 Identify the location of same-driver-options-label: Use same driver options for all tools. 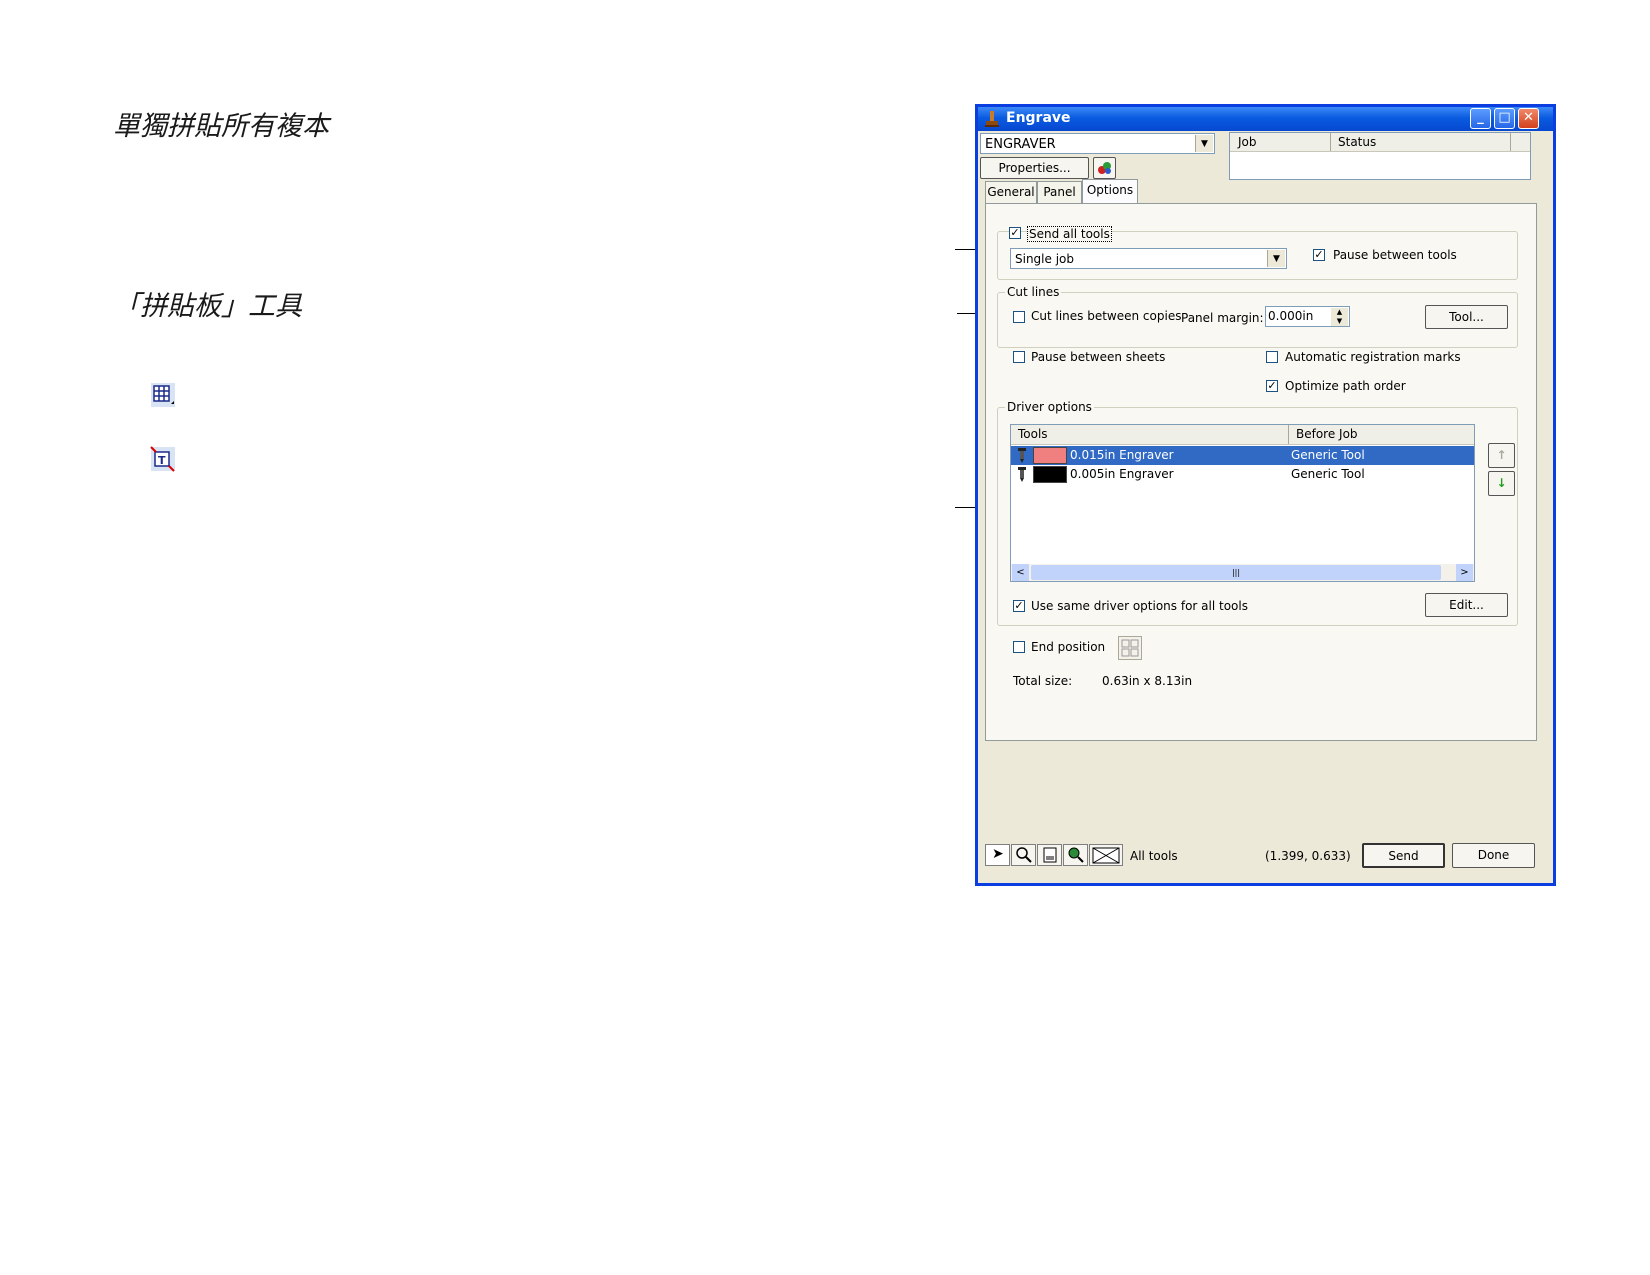
(1139, 606).